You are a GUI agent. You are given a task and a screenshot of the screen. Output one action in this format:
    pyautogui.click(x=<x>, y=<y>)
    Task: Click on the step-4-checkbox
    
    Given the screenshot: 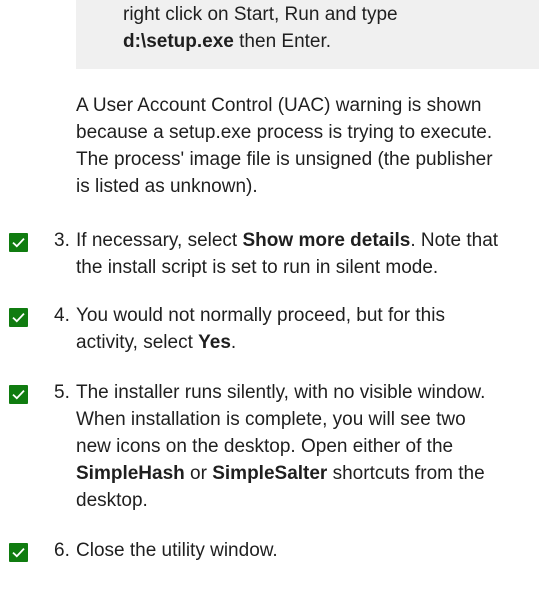 What is the action you would take?
    pyautogui.click(x=18, y=317)
    